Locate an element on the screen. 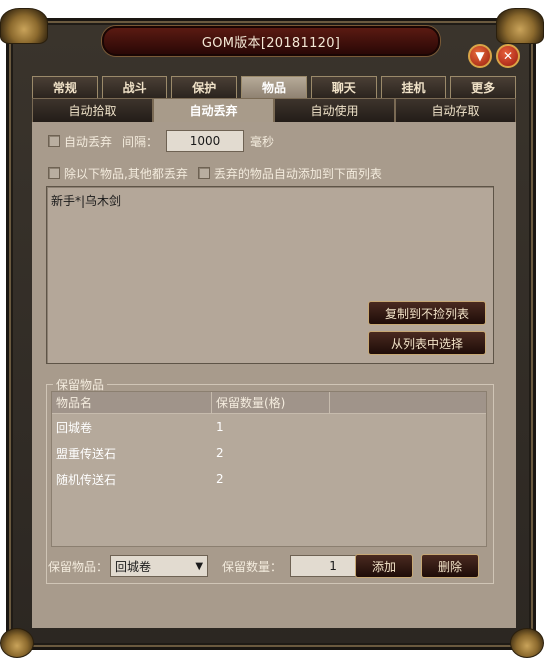 This screenshot has height=658, width=544. window-title: GOM版本[20181120] is located at coordinates (271, 43).